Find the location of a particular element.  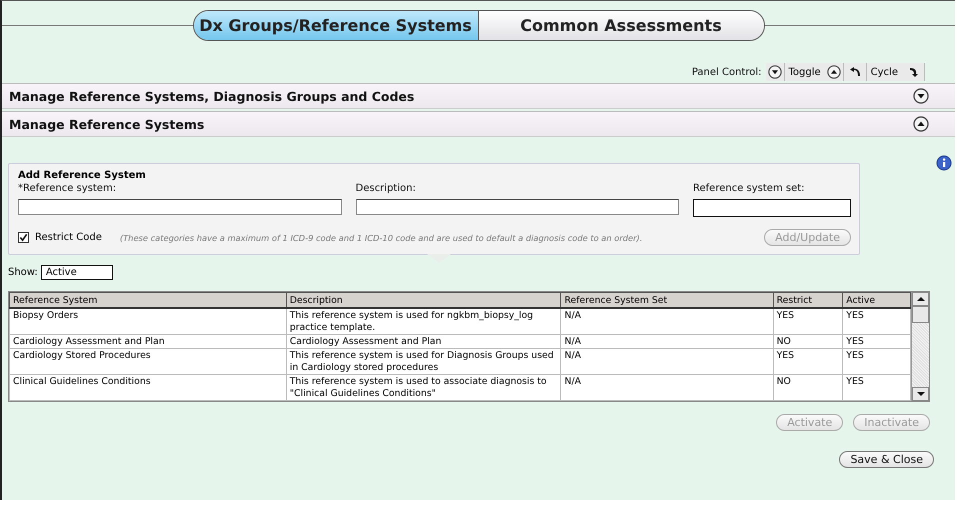

section-header: Manage Reference Systems is located at coordinates (478, 124).